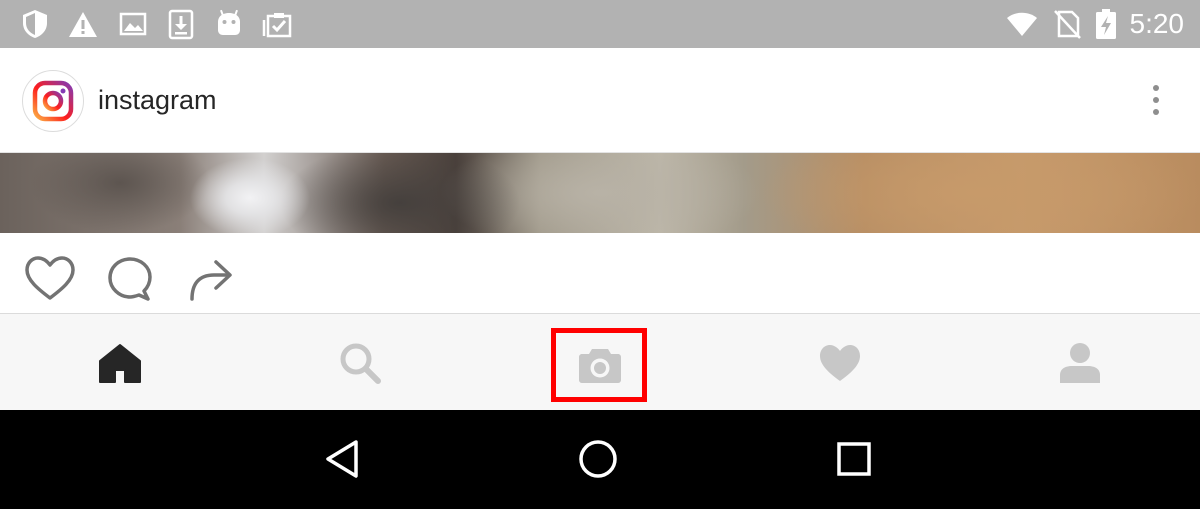 Image resolution: width=1200 pixels, height=509 pixels. I want to click on camera-highlight-box, so click(599, 365).